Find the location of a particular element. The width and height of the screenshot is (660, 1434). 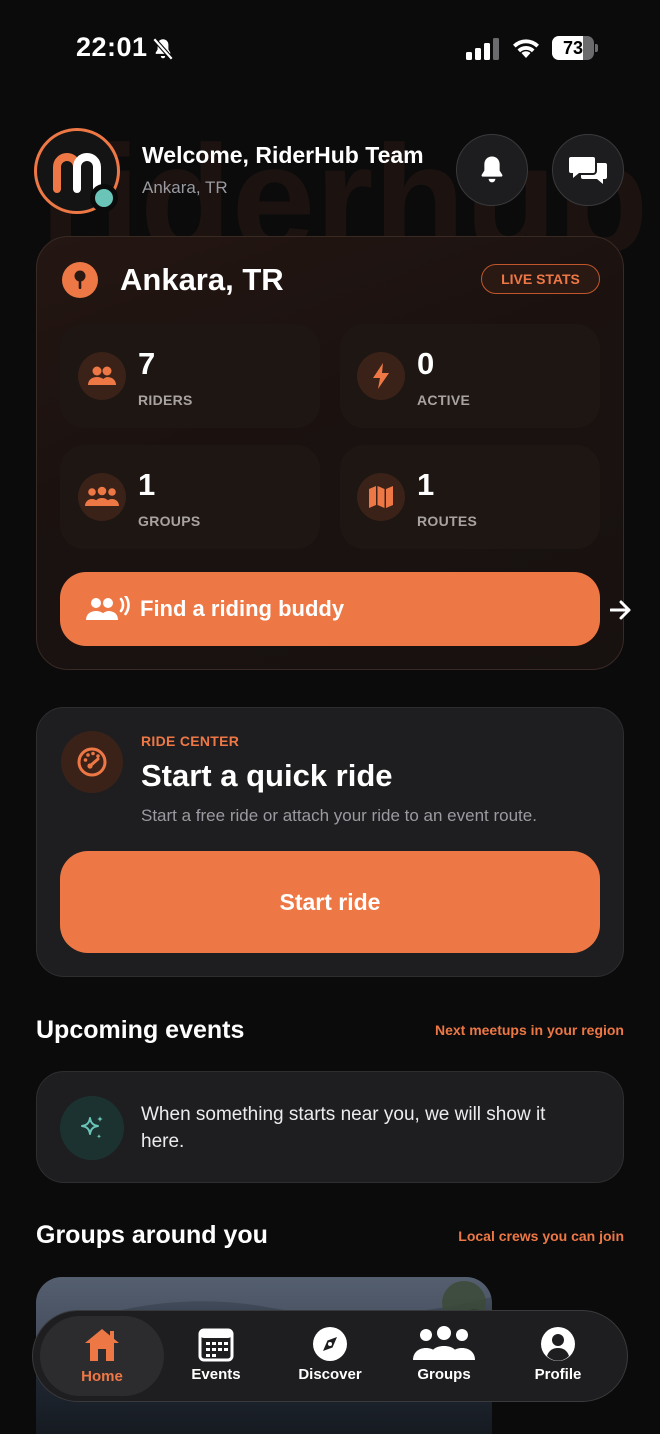

upcoming-events-link: Next meetups in your region is located at coordinates (529, 1030).